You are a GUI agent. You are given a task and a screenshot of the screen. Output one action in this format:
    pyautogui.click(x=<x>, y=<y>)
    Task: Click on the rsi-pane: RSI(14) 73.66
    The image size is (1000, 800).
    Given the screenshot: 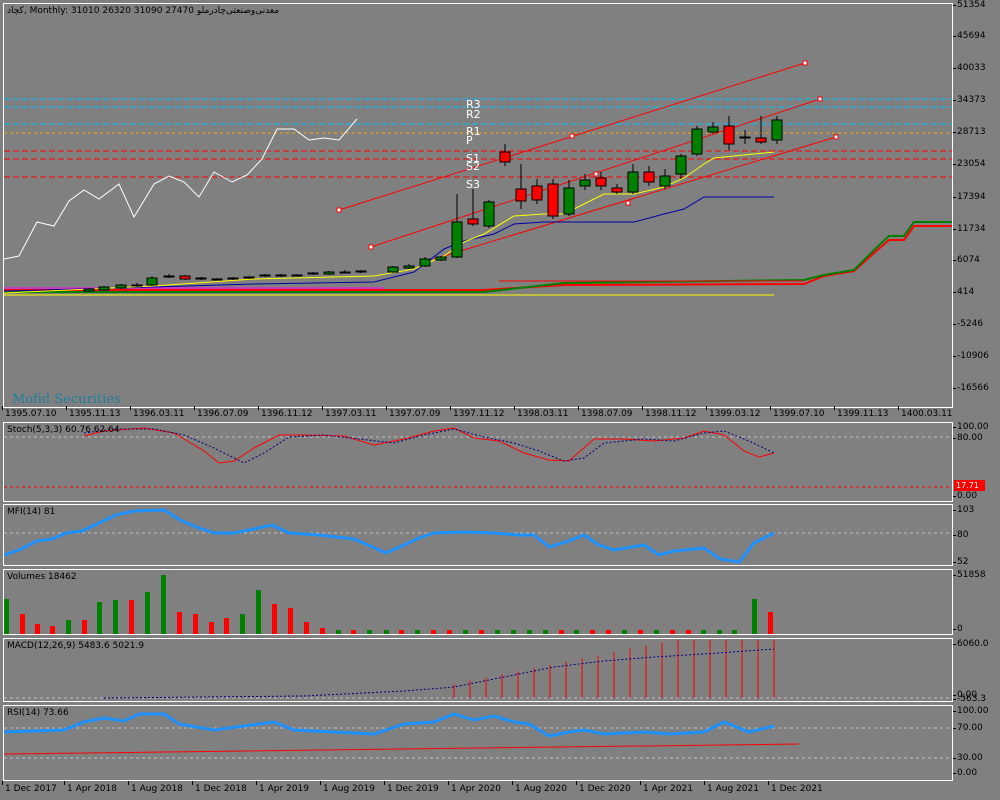 What is the action you would take?
    pyautogui.click(x=478, y=743)
    